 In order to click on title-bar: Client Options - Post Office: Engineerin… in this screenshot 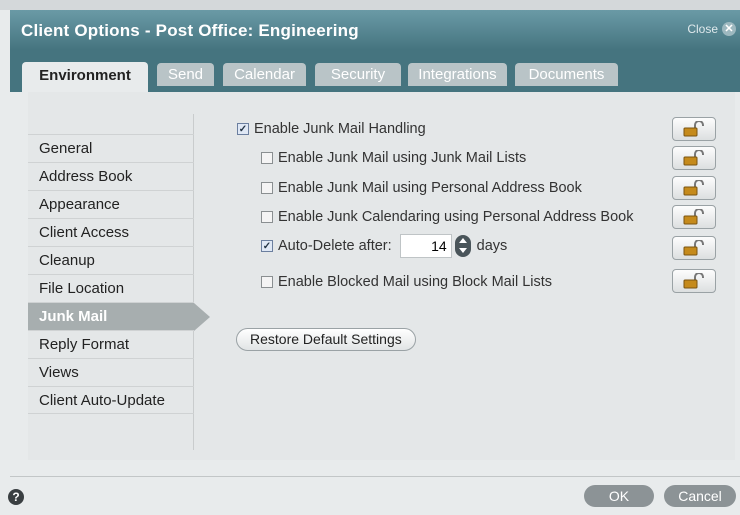, I will do `click(375, 30)`.